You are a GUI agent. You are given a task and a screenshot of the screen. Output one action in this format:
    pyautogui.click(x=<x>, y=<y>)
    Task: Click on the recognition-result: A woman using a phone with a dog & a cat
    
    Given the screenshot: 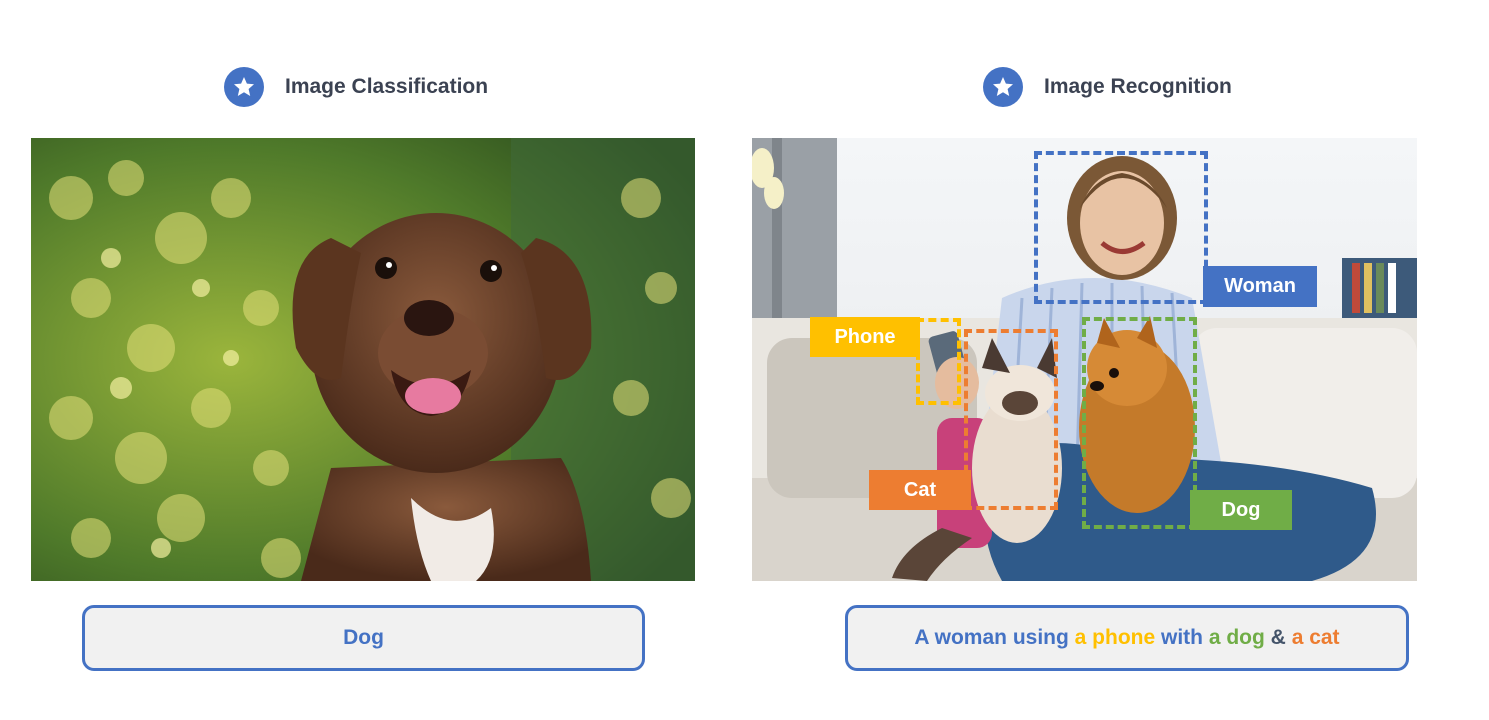 What is the action you would take?
    pyautogui.click(x=1127, y=638)
    